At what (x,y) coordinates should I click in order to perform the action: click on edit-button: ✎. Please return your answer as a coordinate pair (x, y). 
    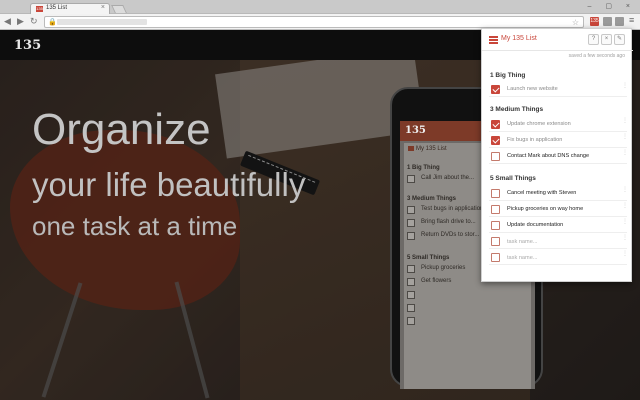
    Looking at the image, I should click on (619, 39).